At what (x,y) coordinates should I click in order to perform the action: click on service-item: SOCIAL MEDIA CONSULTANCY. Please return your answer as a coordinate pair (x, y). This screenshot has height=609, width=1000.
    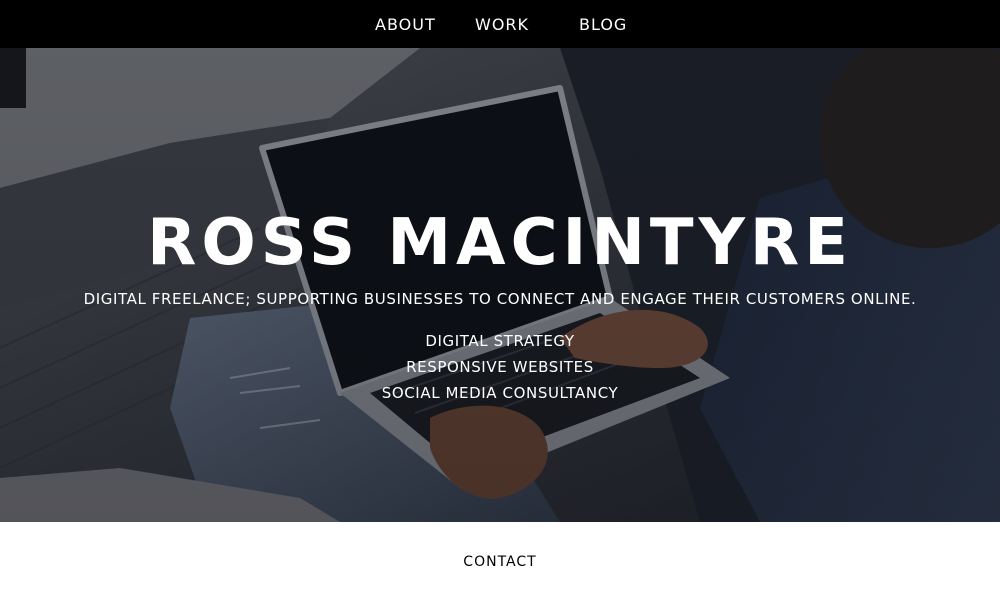
    Looking at the image, I should click on (500, 393).